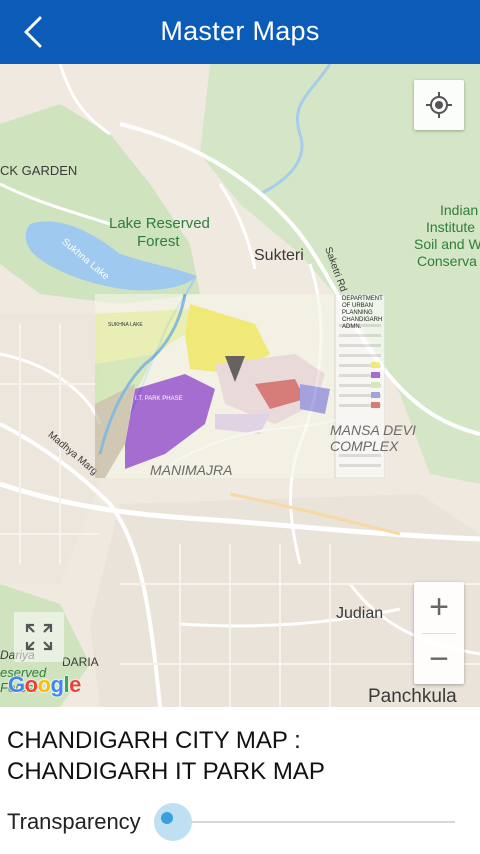  Describe the element at coordinates (80, 662) in the screenshot. I see `map-label-daria: DARIA` at that location.